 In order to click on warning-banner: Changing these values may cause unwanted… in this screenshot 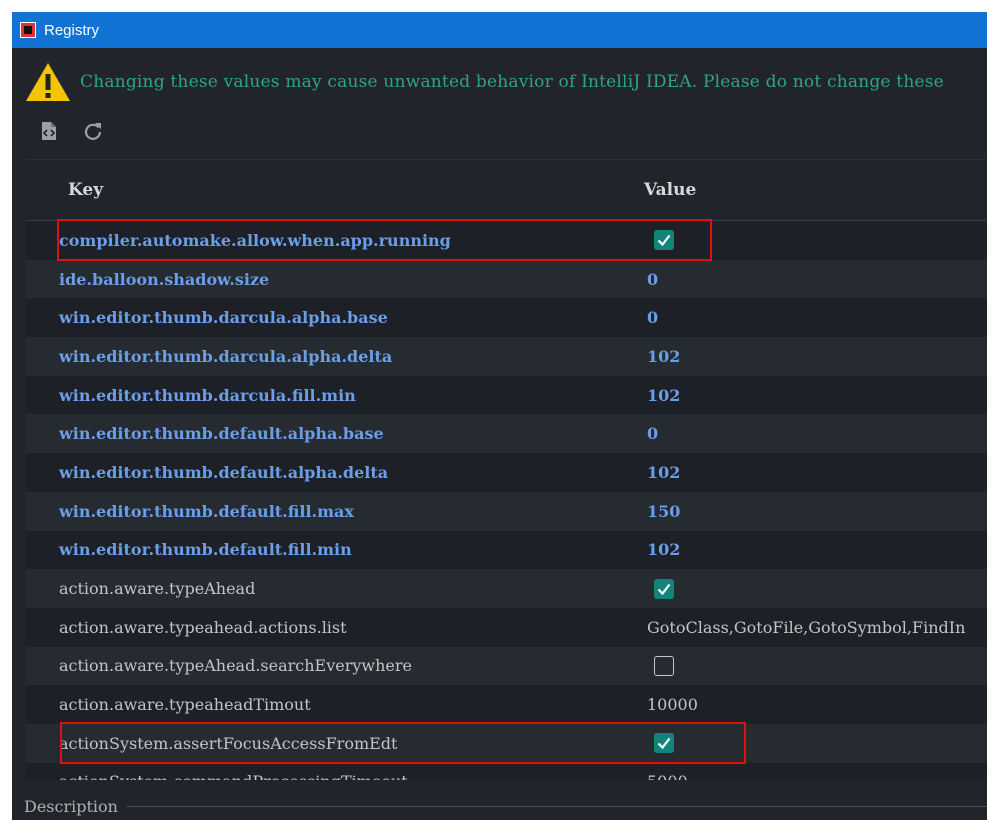, I will do `click(505, 82)`.